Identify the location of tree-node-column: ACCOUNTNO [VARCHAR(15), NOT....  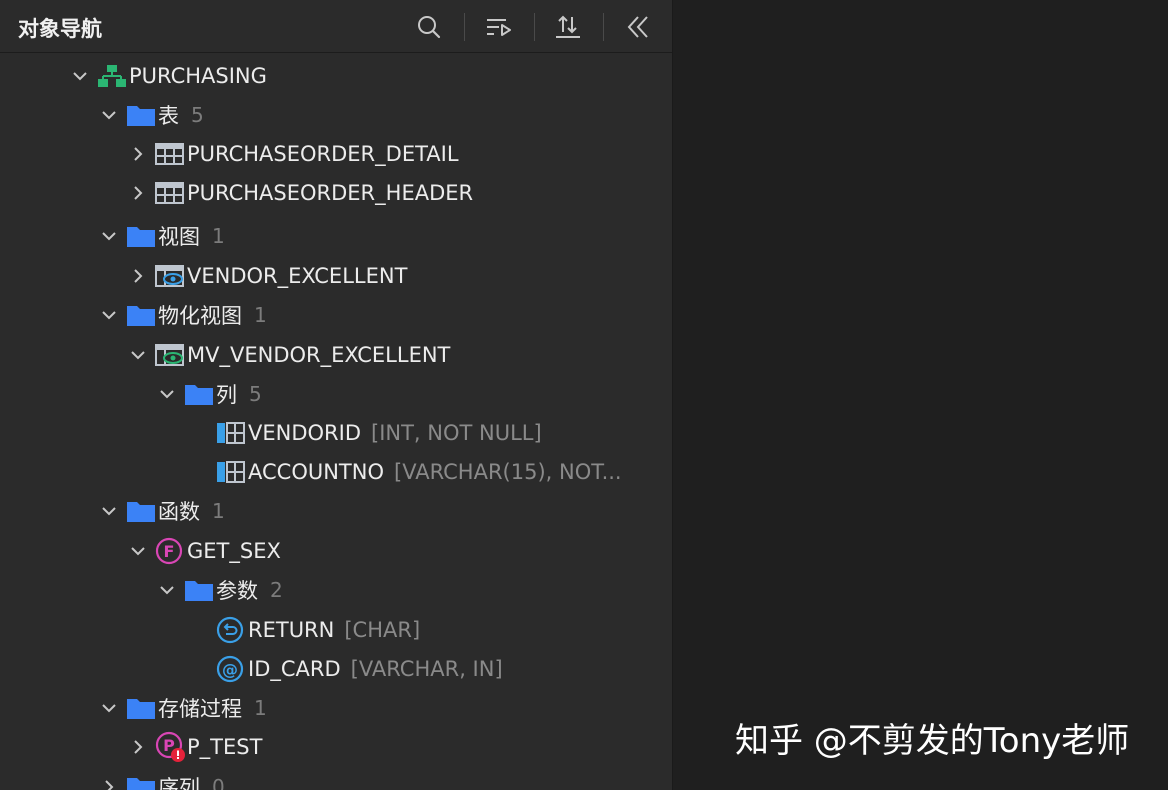
(336, 472).